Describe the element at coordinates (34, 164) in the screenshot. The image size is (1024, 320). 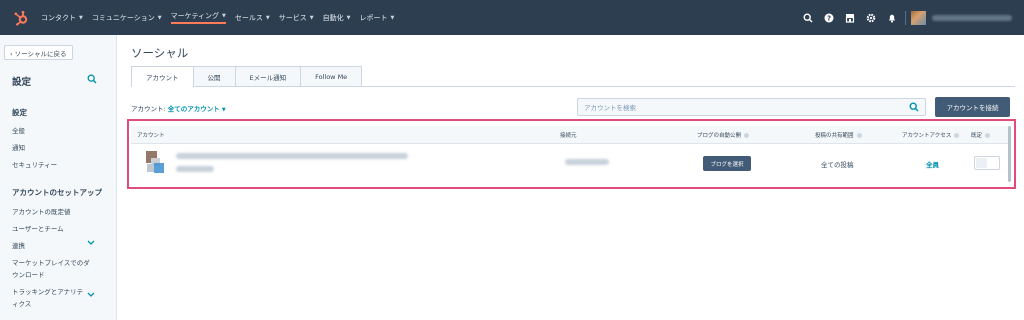
I see `sidebar-item-security: セキュリティー` at that location.